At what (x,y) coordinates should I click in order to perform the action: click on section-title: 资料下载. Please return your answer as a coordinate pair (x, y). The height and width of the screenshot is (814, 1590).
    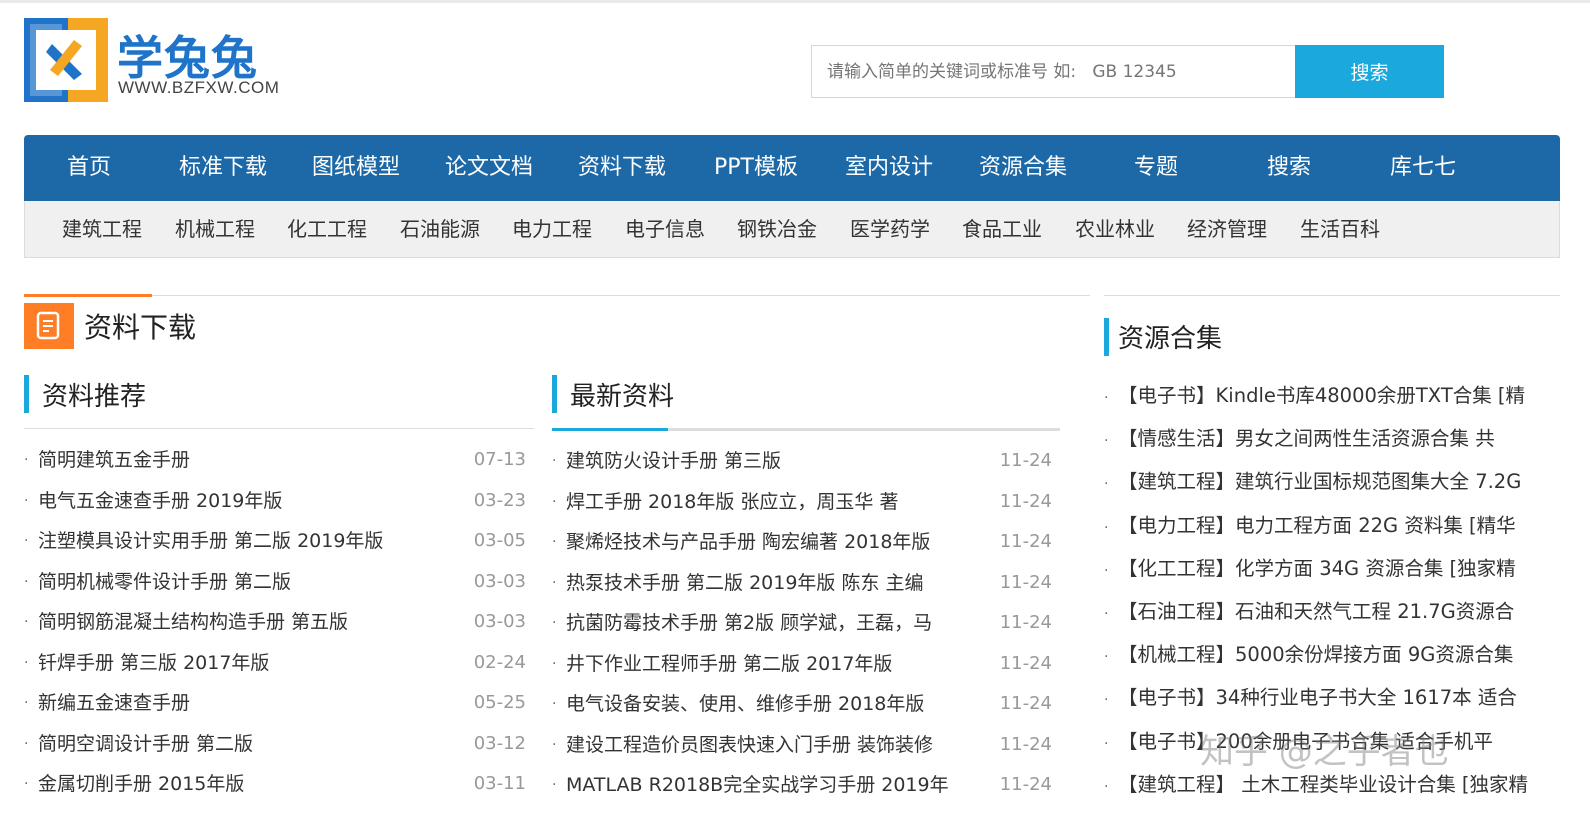
    Looking at the image, I should click on (140, 327).